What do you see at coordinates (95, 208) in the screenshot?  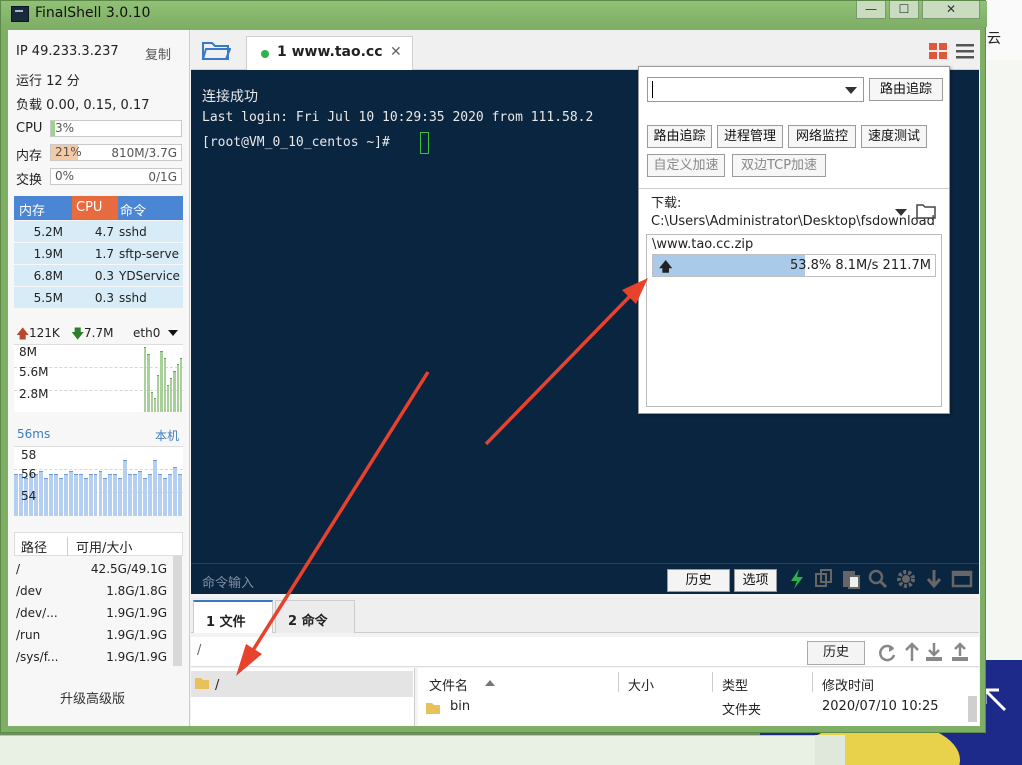 I see `process-col-cpu: CPU` at bounding box center [95, 208].